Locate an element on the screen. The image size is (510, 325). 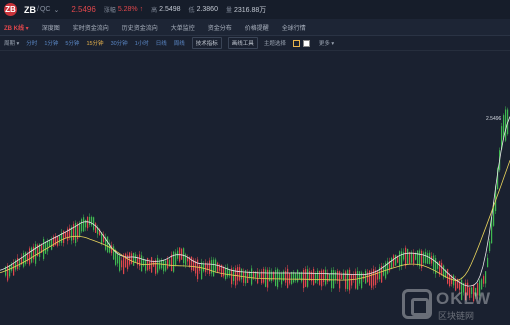
interval-1m: 1分钟 is located at coordinates (51, 43).